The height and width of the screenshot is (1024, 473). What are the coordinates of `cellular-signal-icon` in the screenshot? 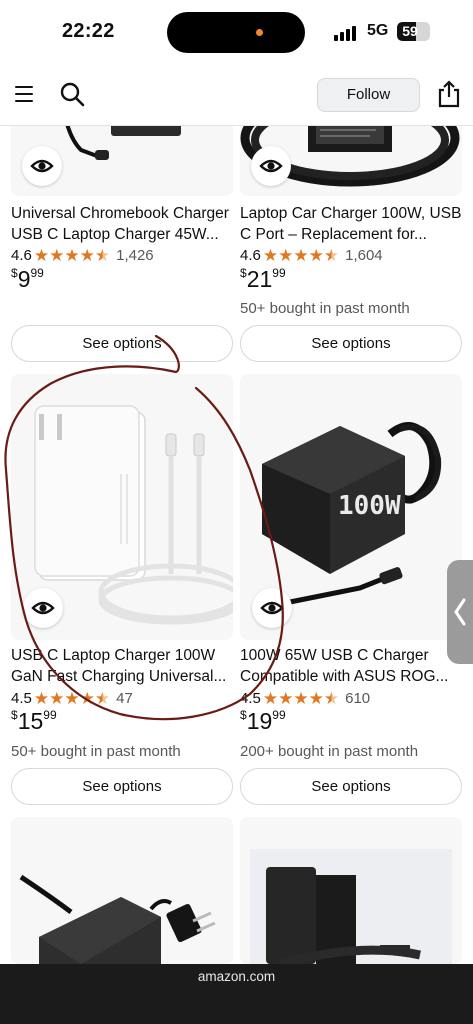 It's located at (347, 33).